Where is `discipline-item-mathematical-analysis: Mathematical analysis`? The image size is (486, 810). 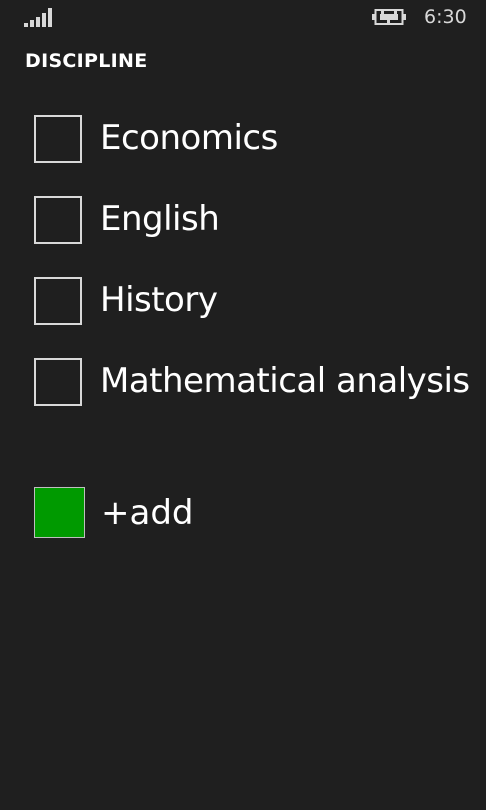 discipline-item-mathematical-analysis: Mathematical analysis is located at coordinates (252, 398).